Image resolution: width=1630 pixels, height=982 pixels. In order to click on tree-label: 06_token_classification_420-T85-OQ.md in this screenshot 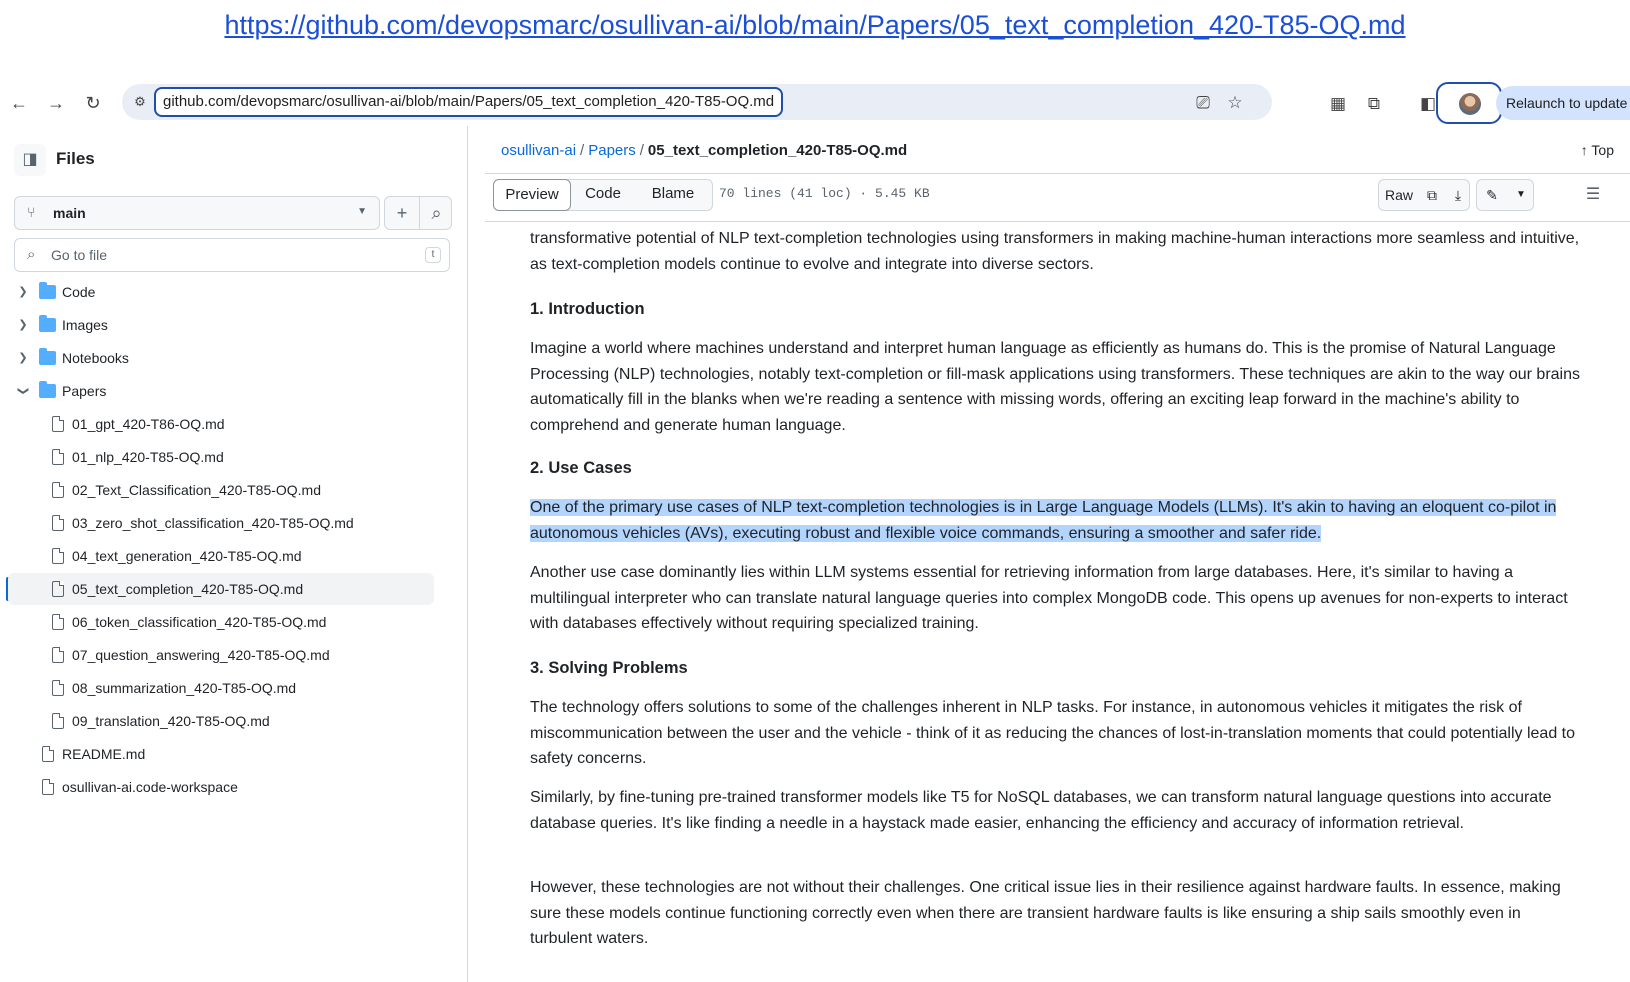, I will do `click(199, 622)`.